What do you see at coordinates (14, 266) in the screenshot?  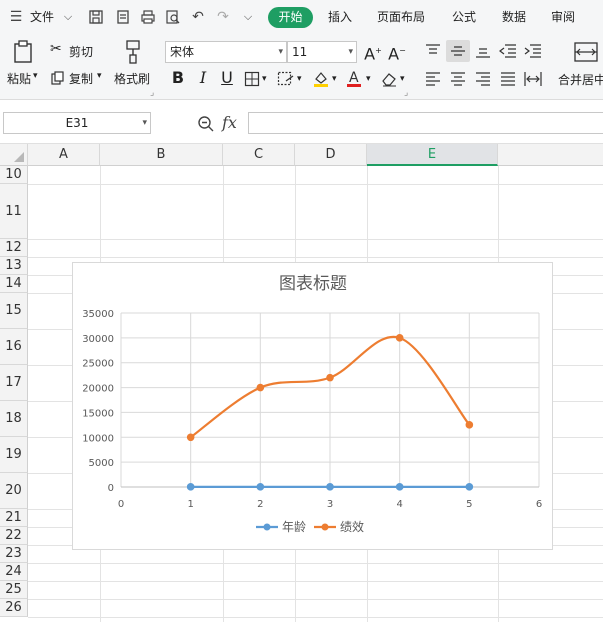 I see `row-header: 13` at bounding box center [14, 266].